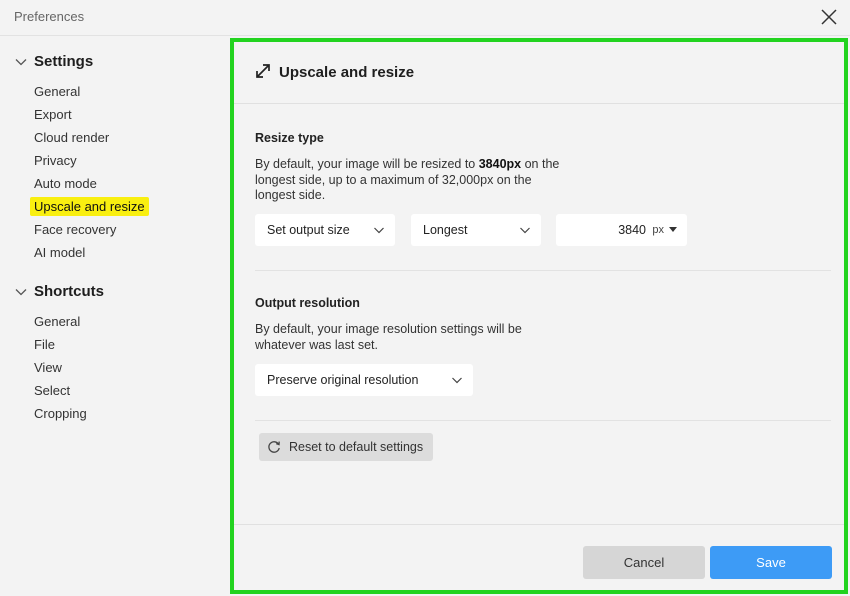 This screenshot has width=850, height=596. I want to click on unit-selector: px, so click(658, 230).